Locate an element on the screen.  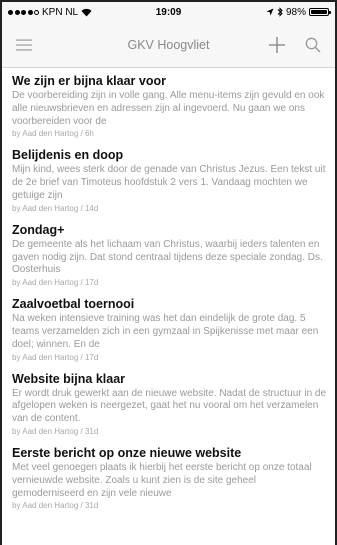
signal-strength-icon is located at coordinates (23, 12).